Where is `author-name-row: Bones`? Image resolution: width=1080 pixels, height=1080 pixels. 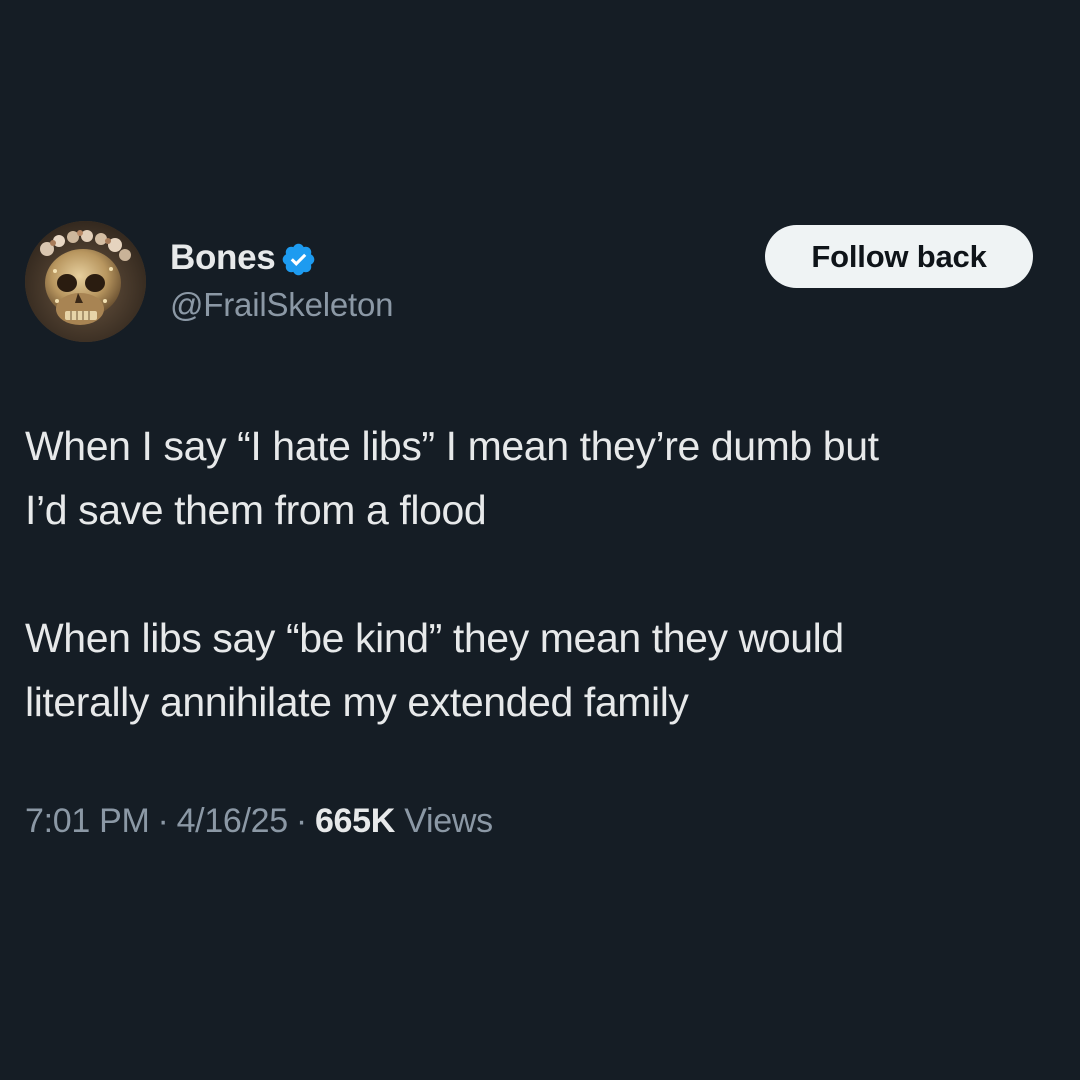
author-name-row: Bones is located at coordinates (243, 258).